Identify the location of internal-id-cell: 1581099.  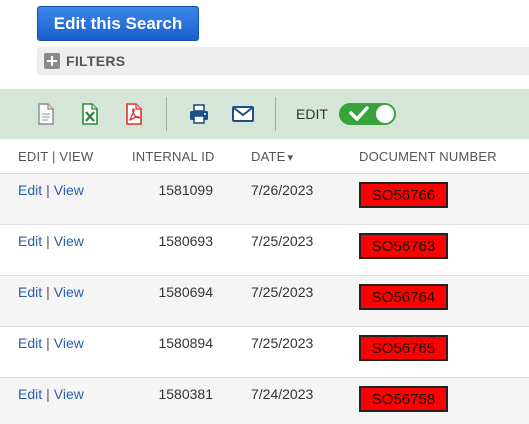
(185, 190).